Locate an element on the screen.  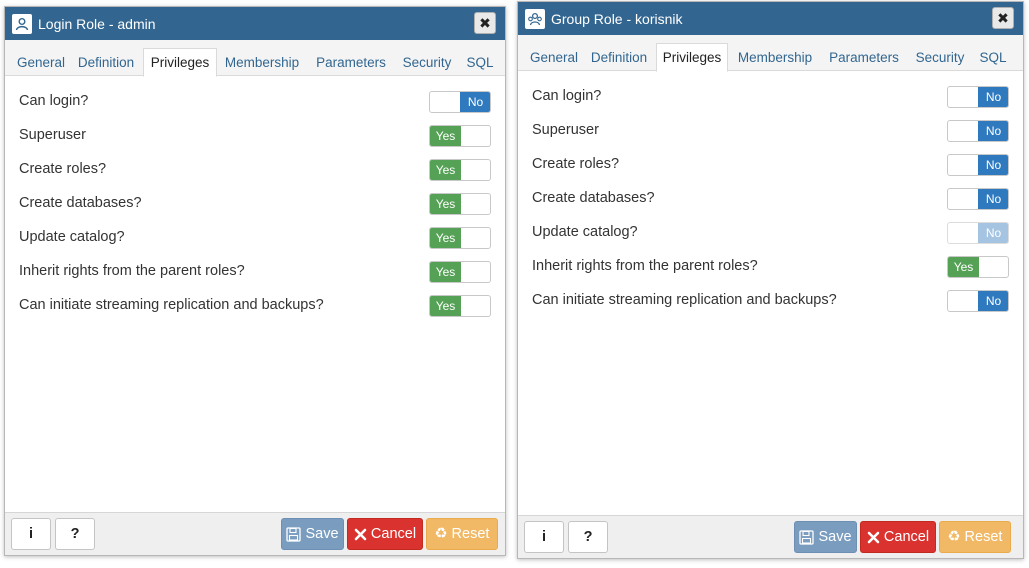
privilege-row: Create roles? No is located at coordinates (770, 166).